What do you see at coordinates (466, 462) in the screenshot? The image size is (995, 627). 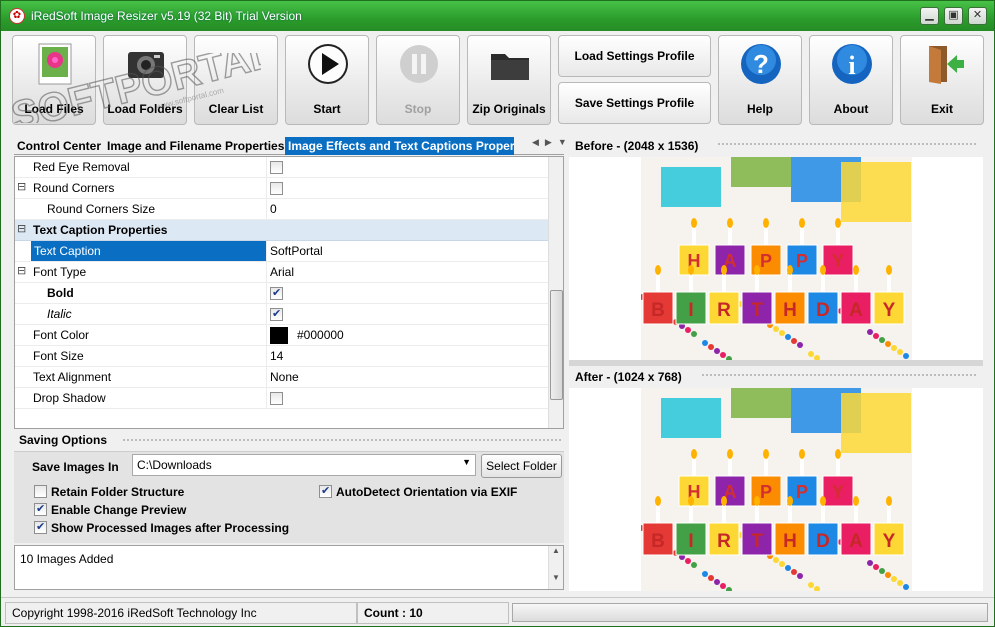 I see `dropdown-arrow-icon: ▼` at bounding box center [466, 462].